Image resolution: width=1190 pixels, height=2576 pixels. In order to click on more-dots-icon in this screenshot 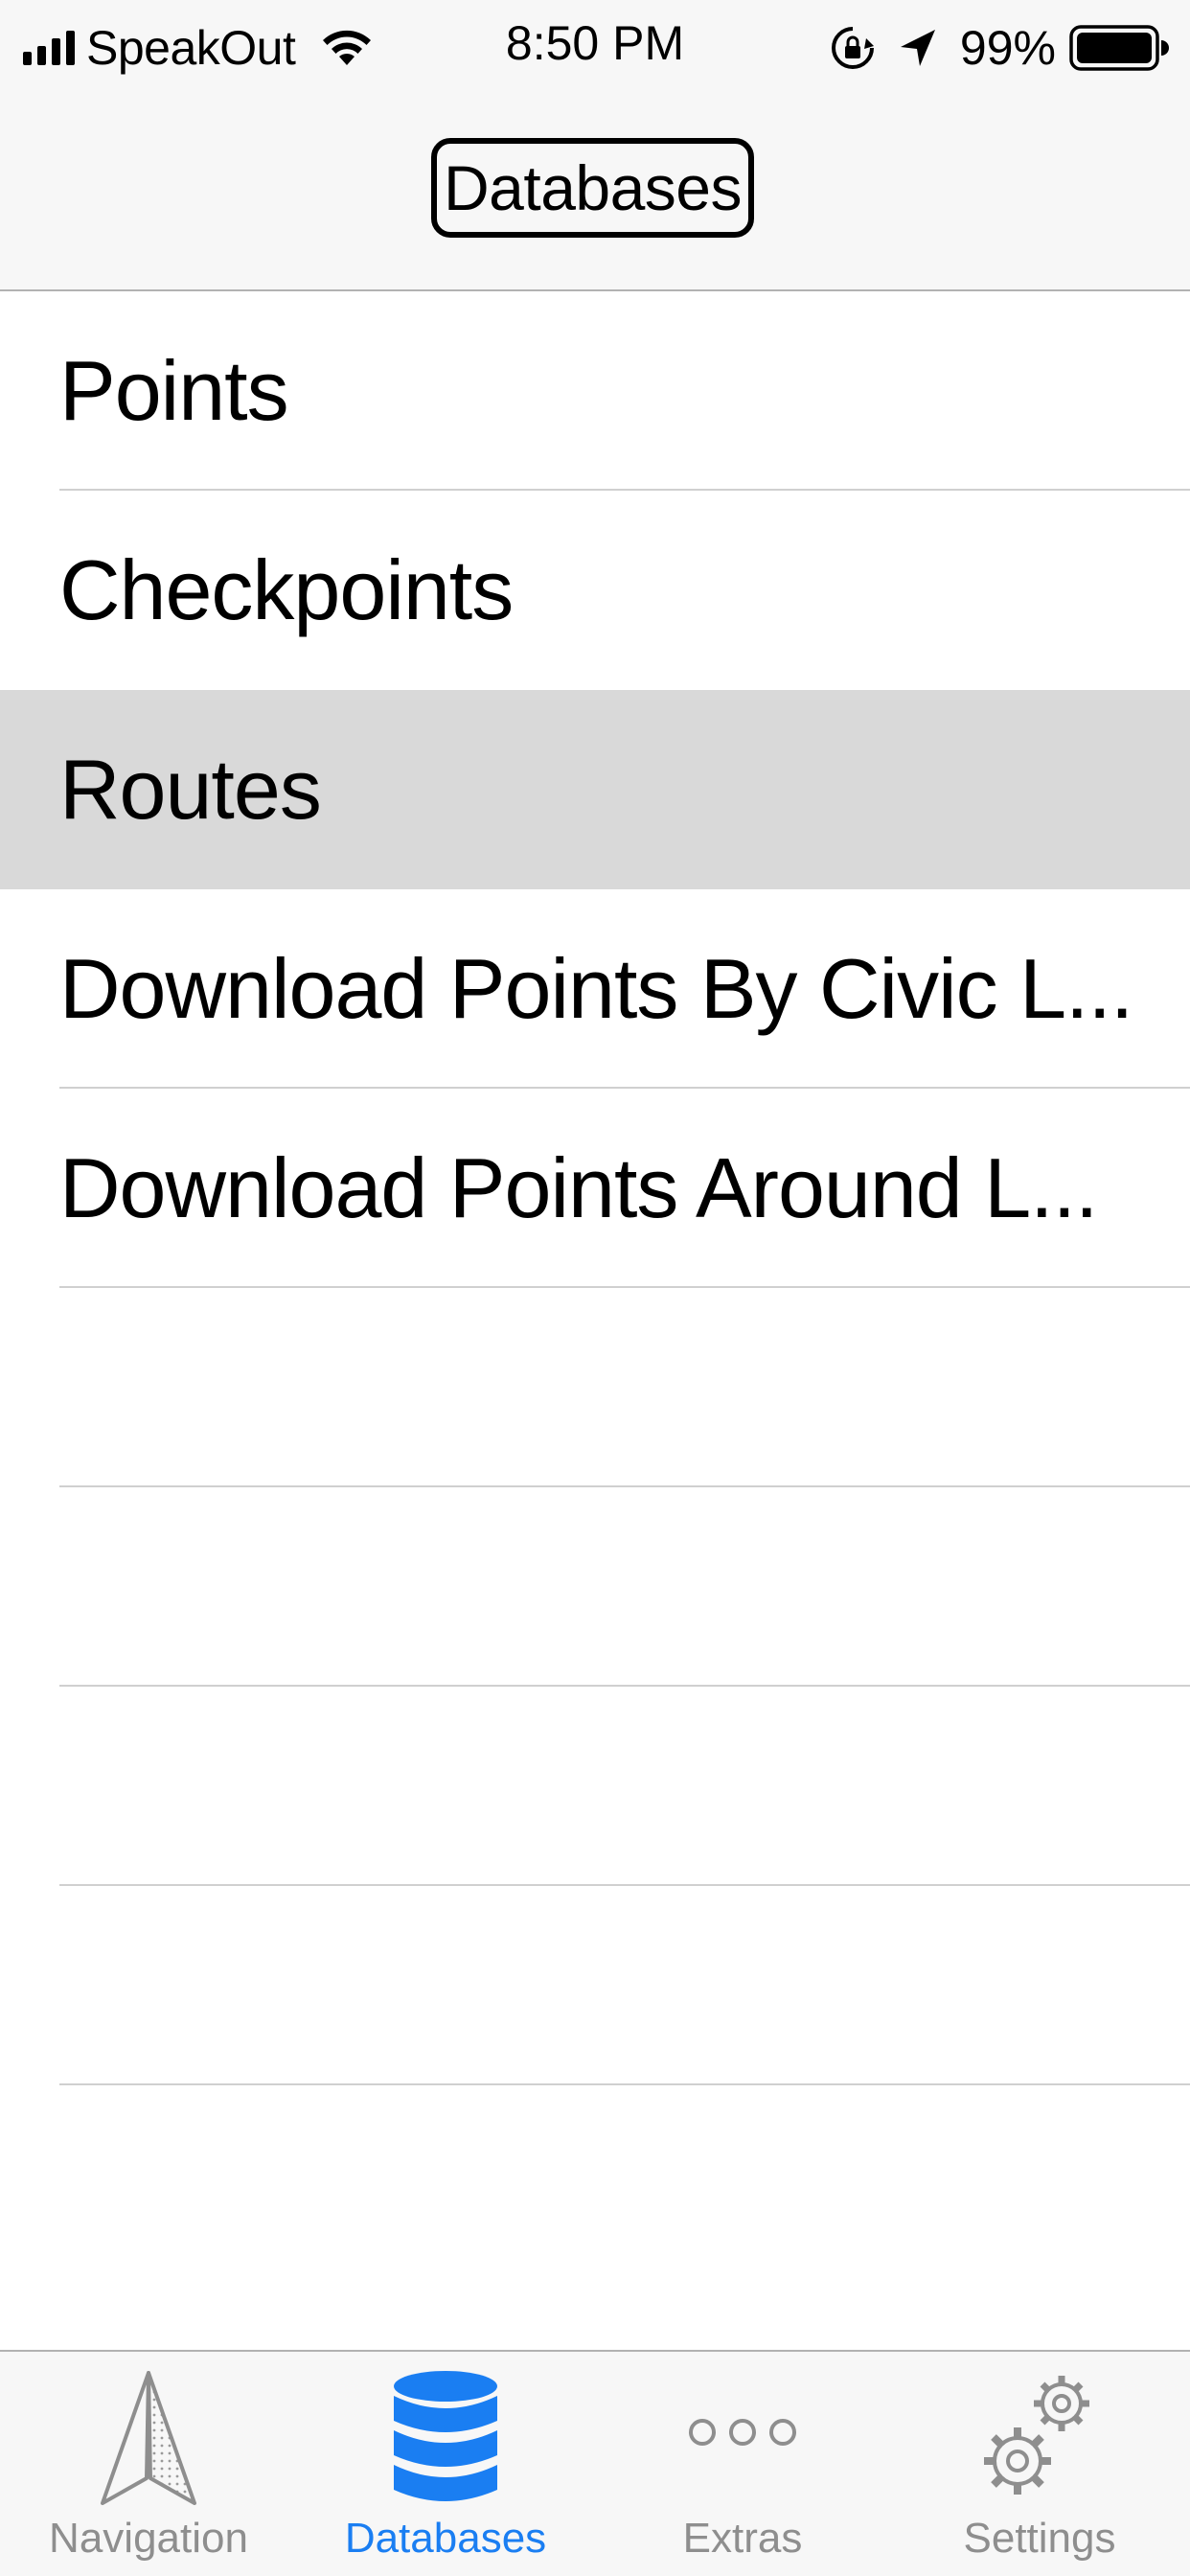, I will do `click(743, 2432)`.